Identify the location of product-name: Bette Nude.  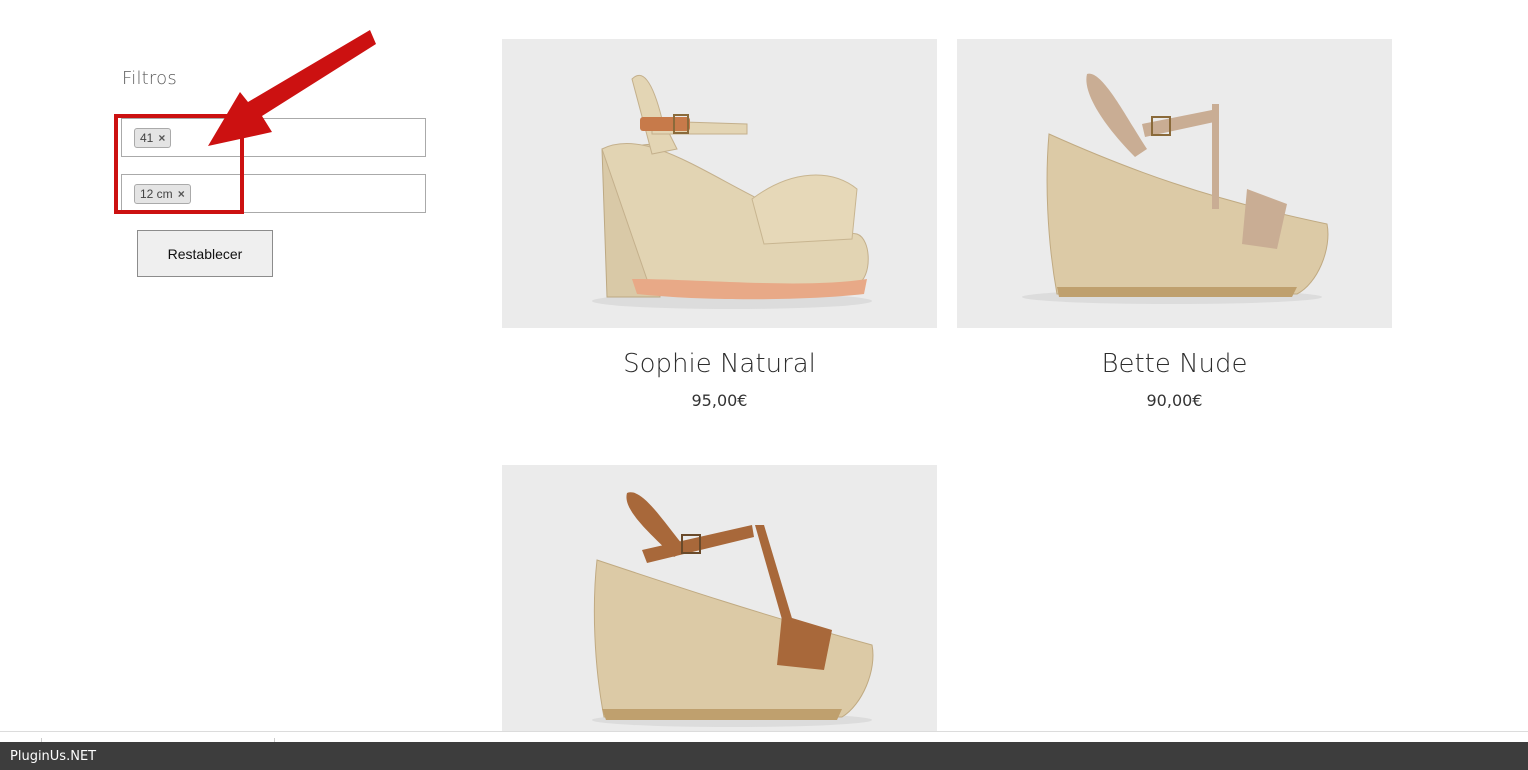
(1174, 364).